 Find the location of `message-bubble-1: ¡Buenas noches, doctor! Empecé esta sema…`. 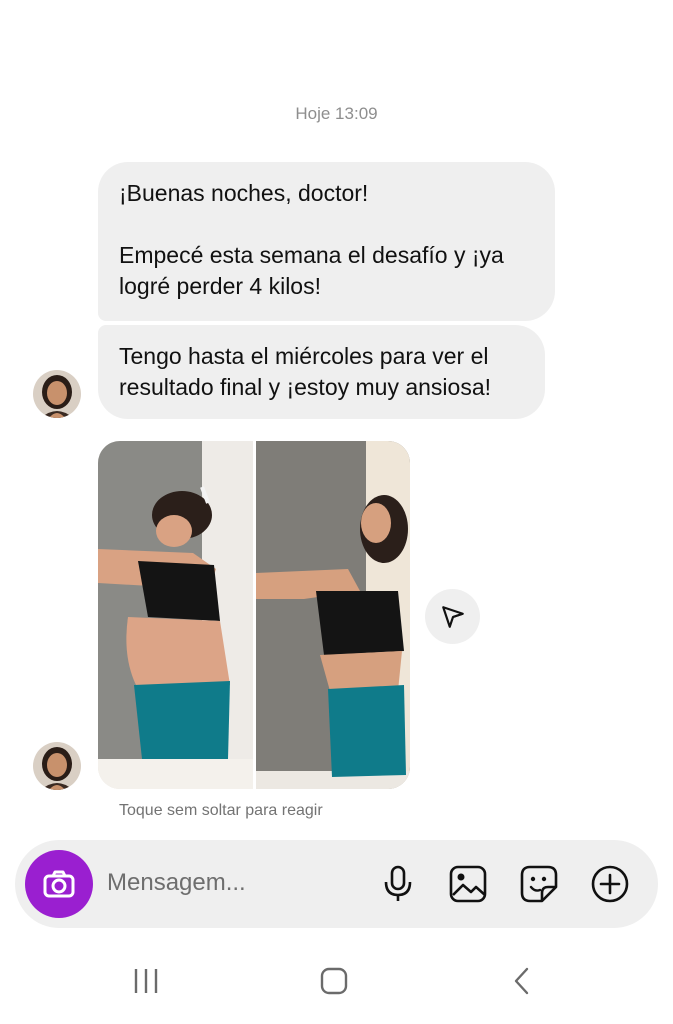

message-bubble-1: ¡Buenas noches, doctor! Empecé esta sema… is located at coordinates (326, 241).